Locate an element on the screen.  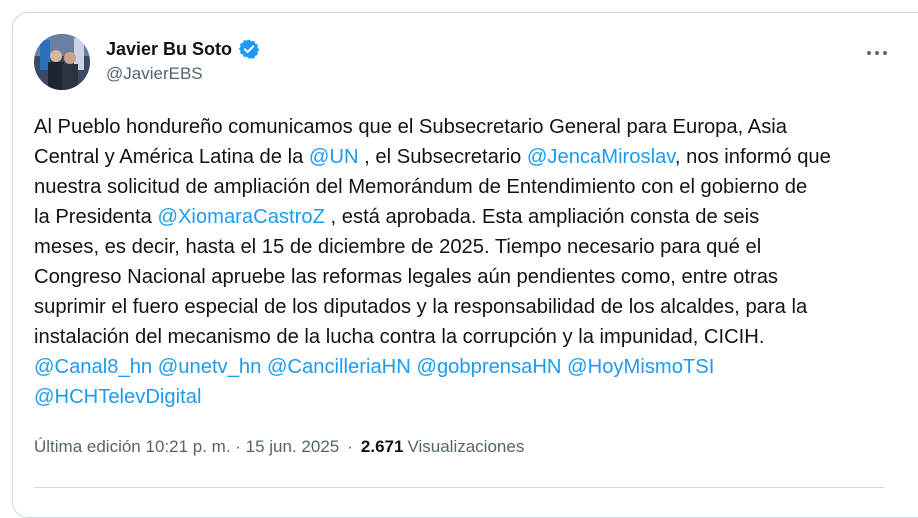
more-options-icon is located at coordinates (877, 50).